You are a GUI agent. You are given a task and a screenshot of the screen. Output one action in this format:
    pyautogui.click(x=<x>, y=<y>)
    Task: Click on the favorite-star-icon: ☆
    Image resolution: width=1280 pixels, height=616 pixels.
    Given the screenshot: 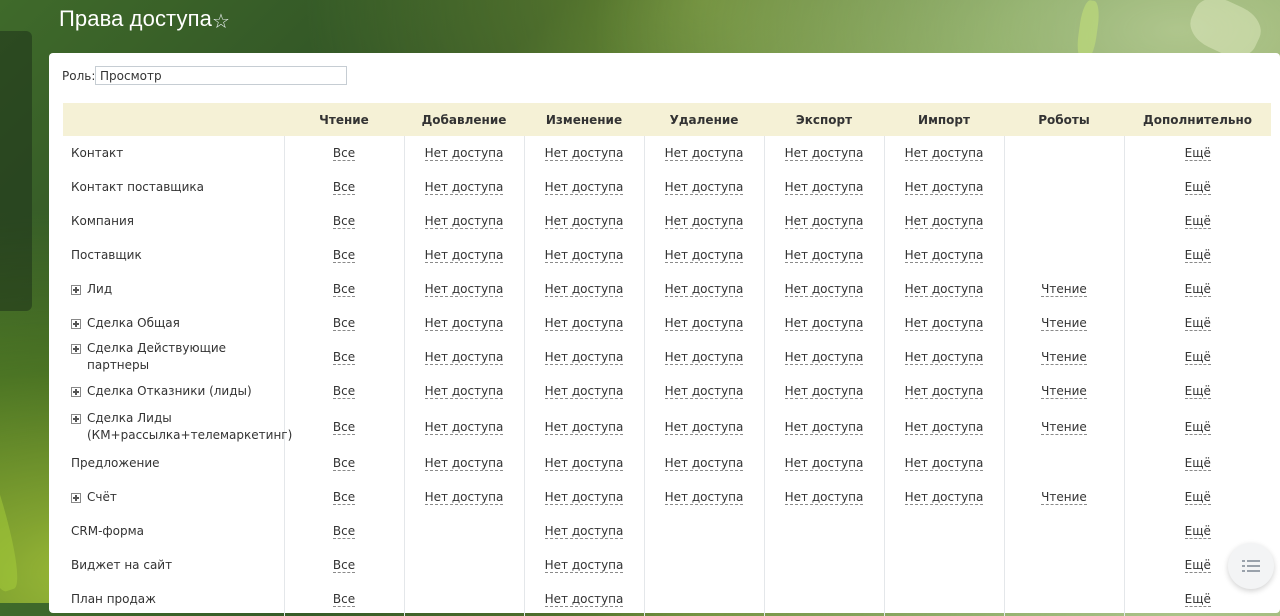 What is the action you would take?
    pyautogui.click(x=221, y=21)
    